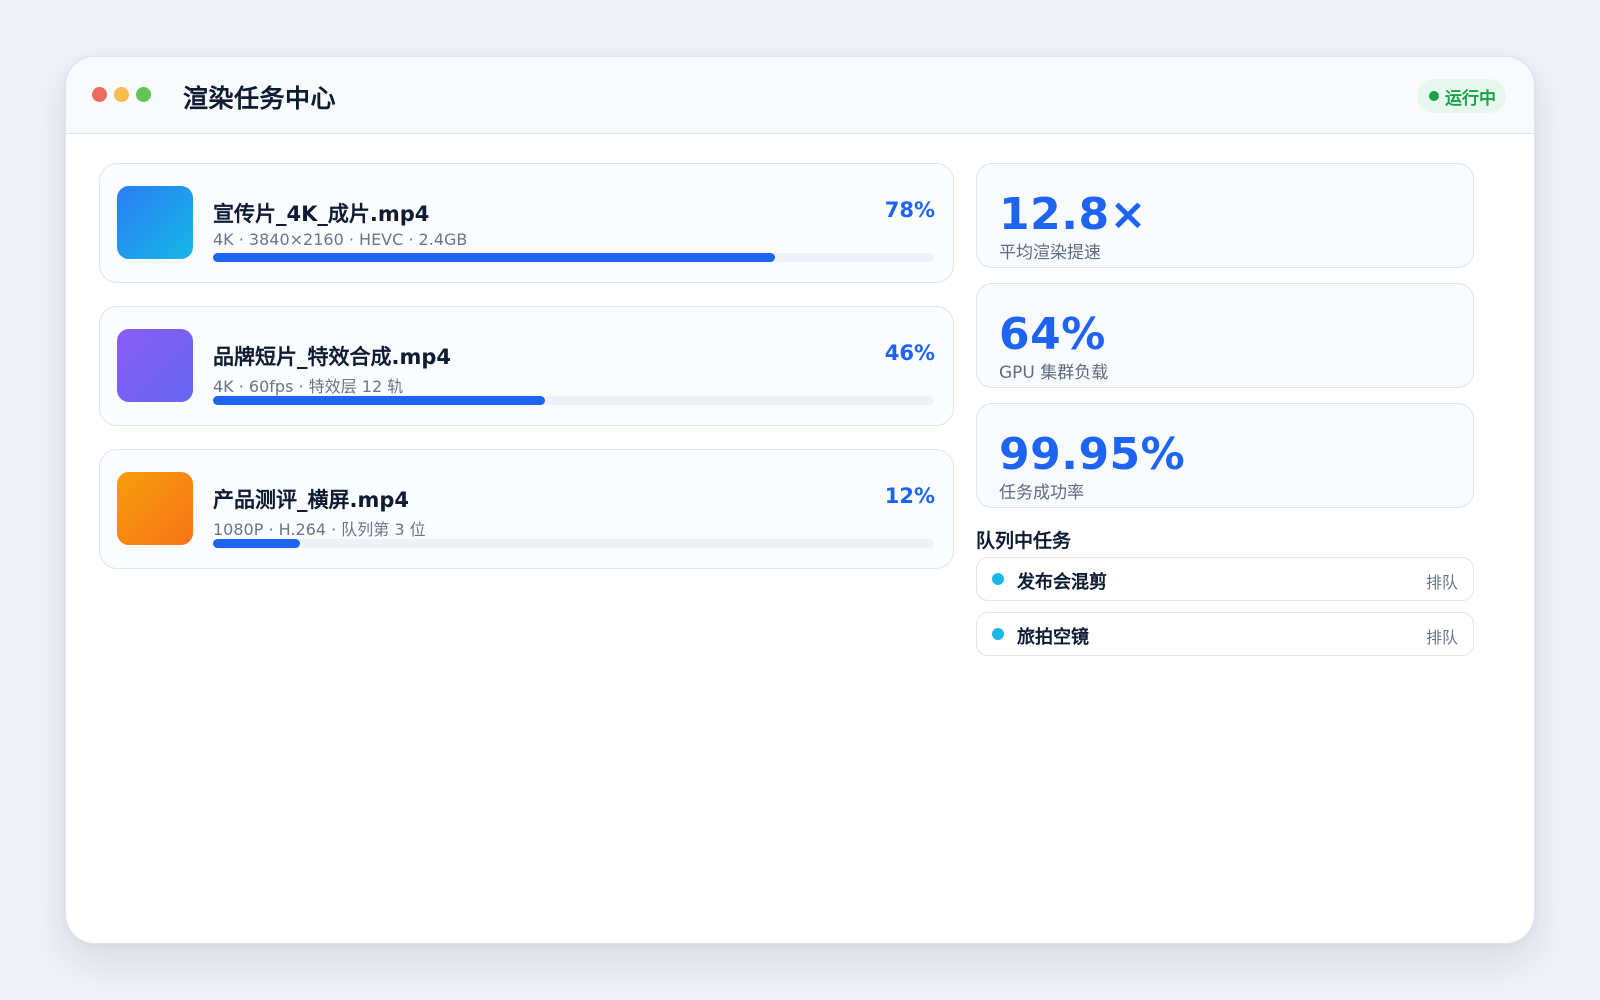 Image resolution: width=1600 pixels, height=1000 pixels. Describe the element at coordinates (1052, 334) in the screenshot. I see `stat-value: 64%` at that location.